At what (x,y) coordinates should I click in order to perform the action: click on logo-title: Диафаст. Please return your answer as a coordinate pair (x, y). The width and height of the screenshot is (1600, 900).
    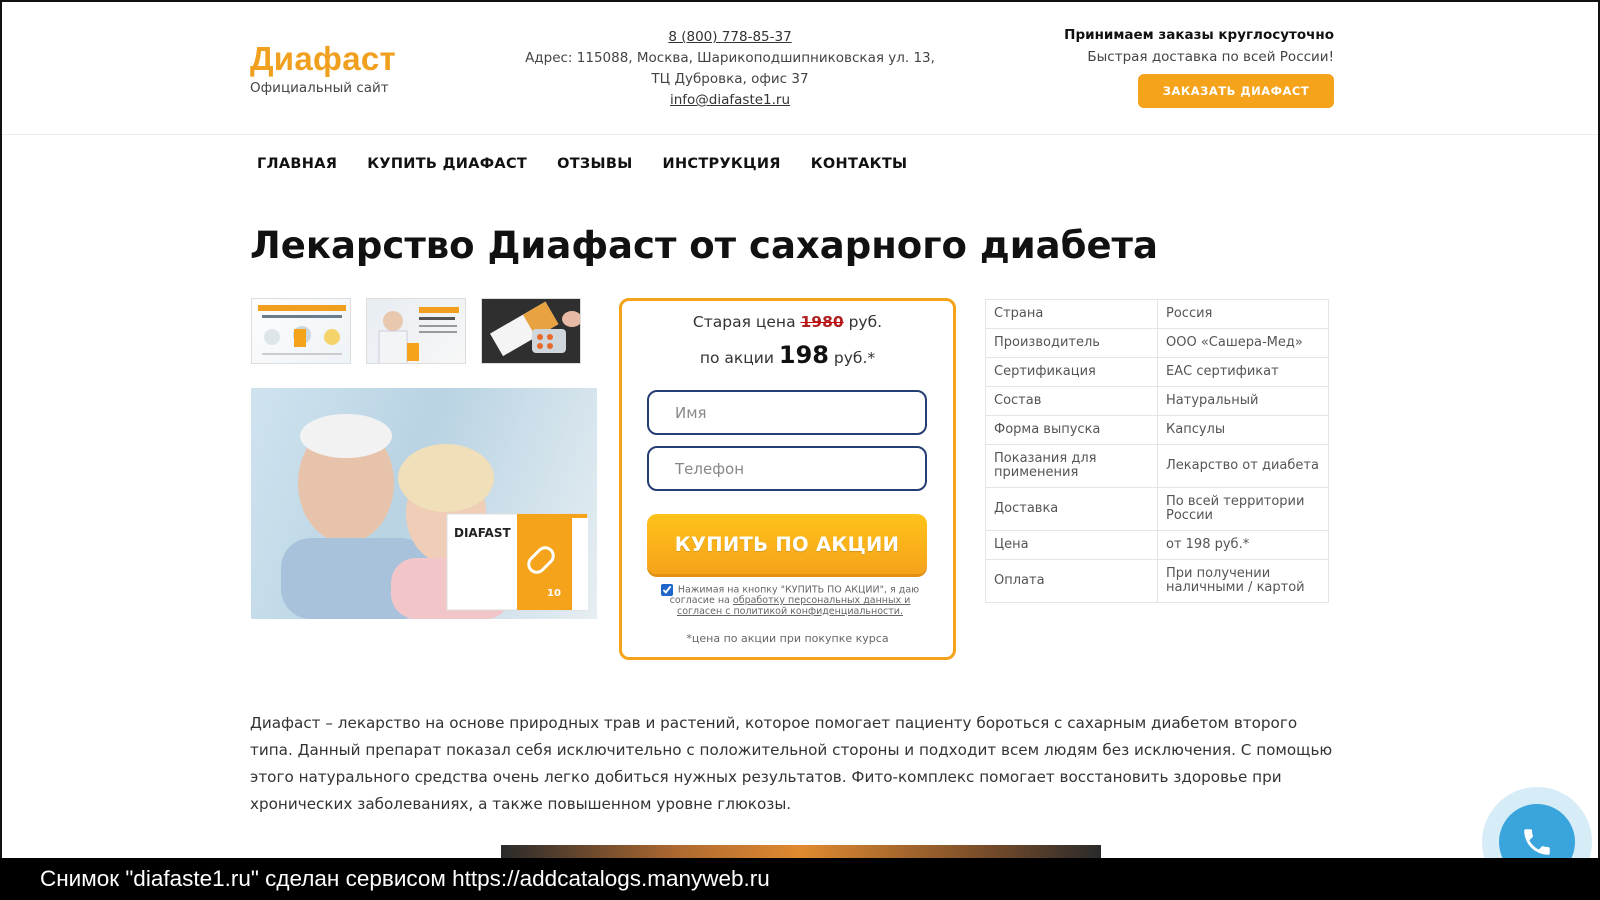
    Looking at the image, I should click on (323, 58).